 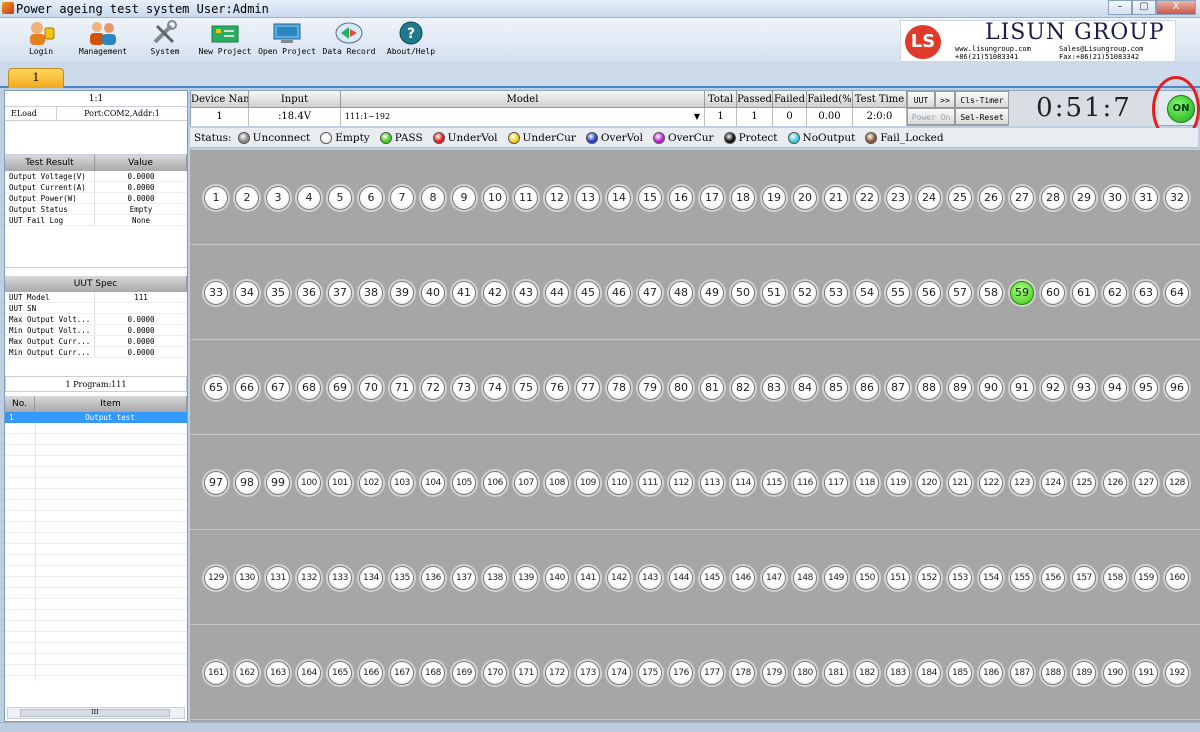 What do you see at coordinates (1084, 388) in the screenshot?
I see `channel-93: 93` at bounding box center [1084, 388].